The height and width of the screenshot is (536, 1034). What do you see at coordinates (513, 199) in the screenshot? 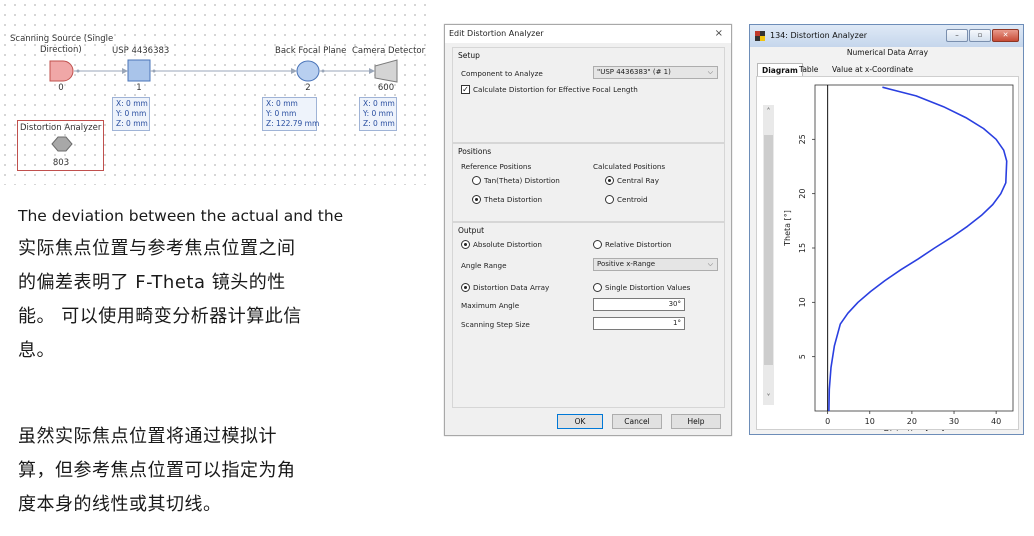
I see `theta-label: Theta Distortion` at bounding box center [513, 199].